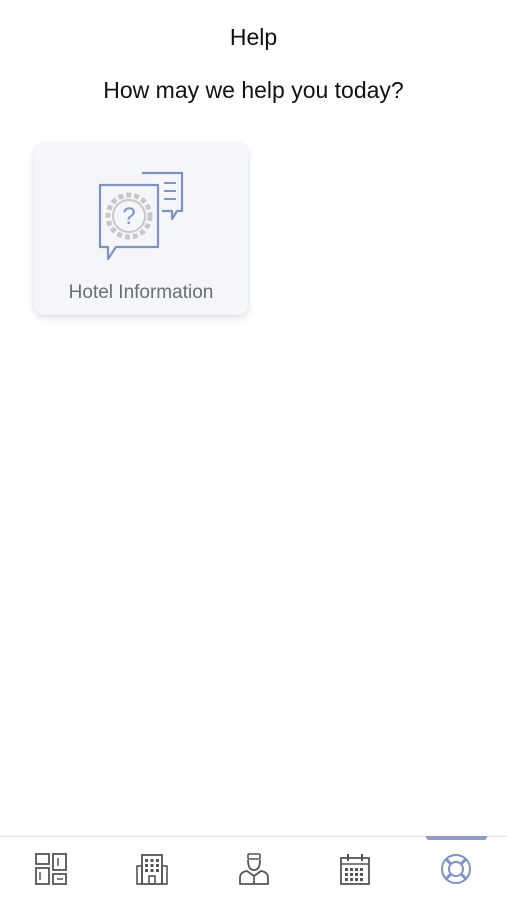  I want to click on calendar-icon, so click(355, 869).